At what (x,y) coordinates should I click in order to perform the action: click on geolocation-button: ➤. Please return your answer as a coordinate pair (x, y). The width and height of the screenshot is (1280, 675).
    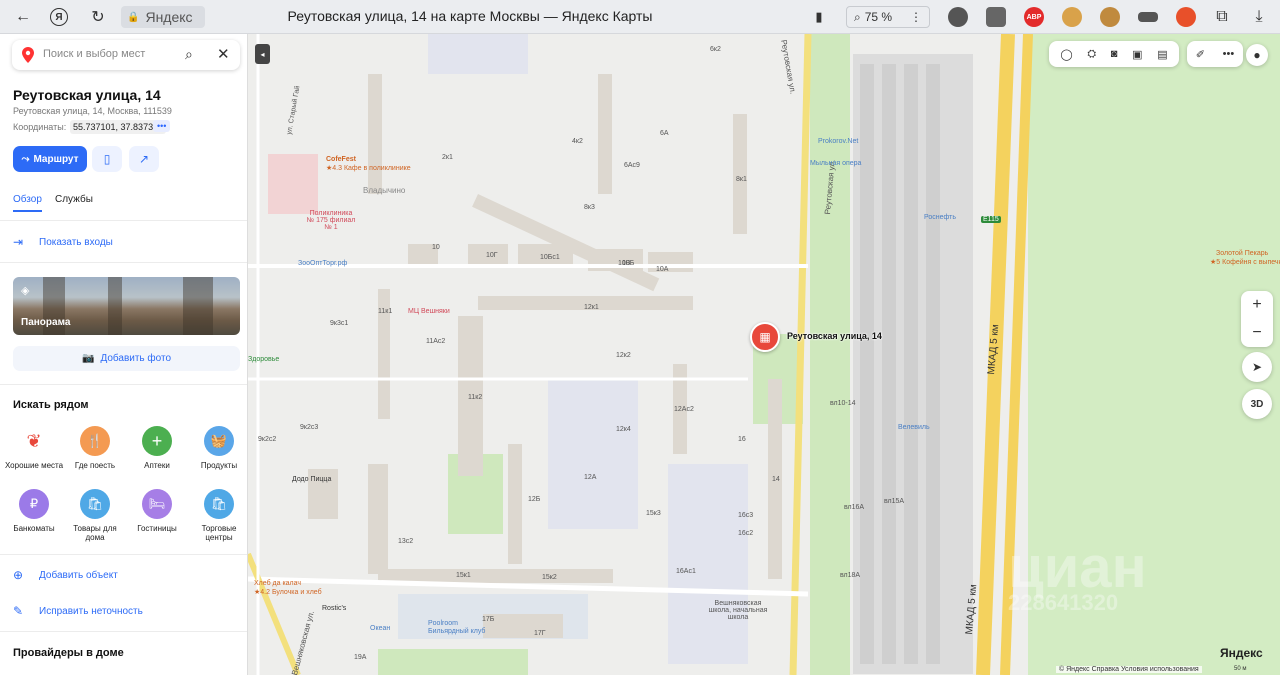
    Looking at the image, I should click on (1257, 367).